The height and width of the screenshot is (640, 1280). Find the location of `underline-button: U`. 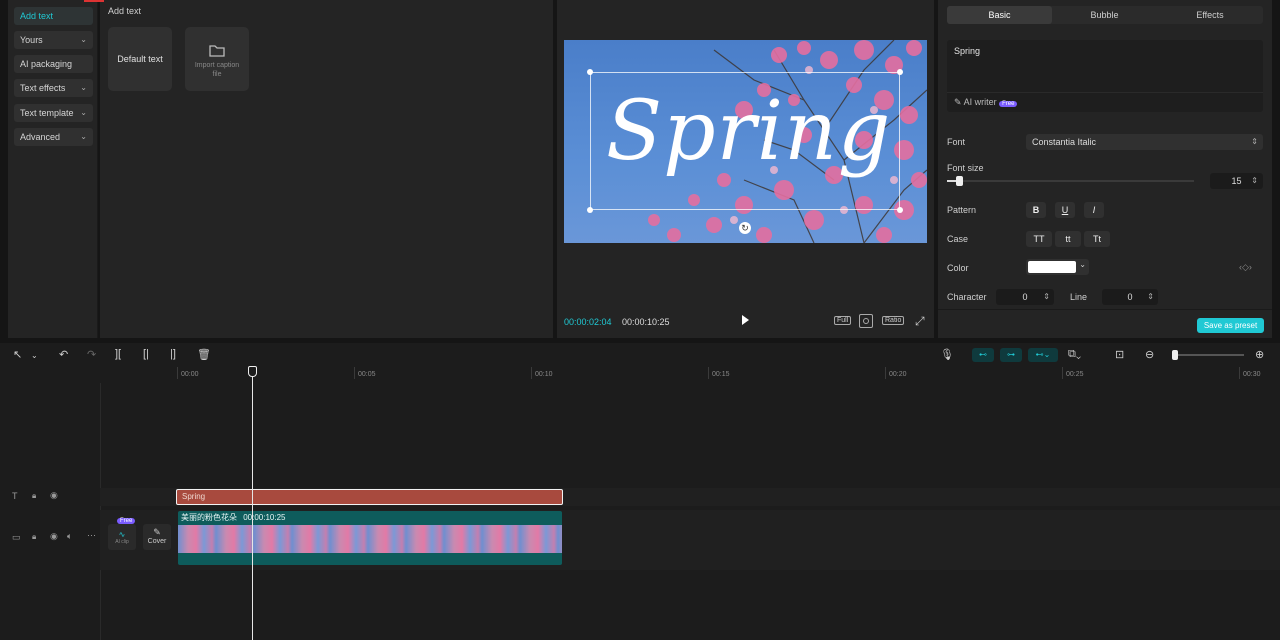

underline-button: U is located at coordinates (1065, 210).